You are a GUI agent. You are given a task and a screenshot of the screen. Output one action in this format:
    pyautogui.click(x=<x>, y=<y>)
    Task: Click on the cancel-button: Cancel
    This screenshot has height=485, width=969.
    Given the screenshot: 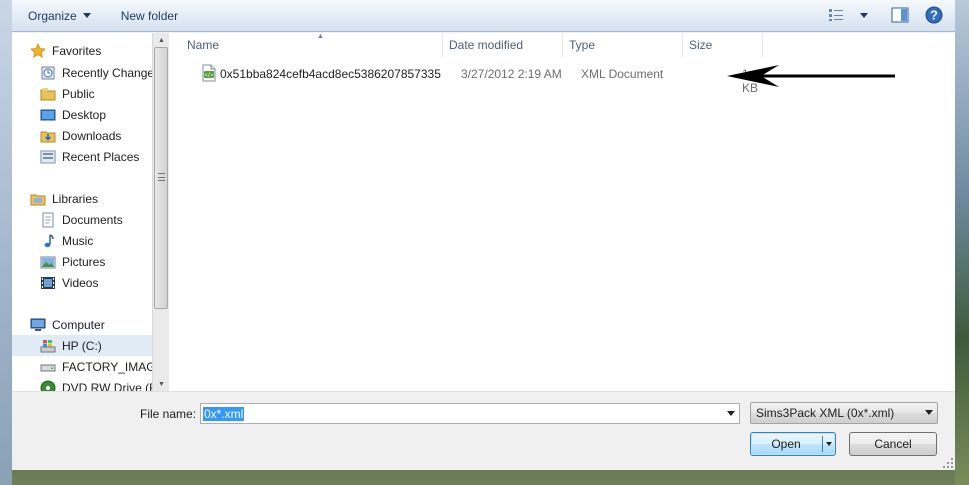 What is the action you would take?
    pyautogui.click(x=893, y=444)
    